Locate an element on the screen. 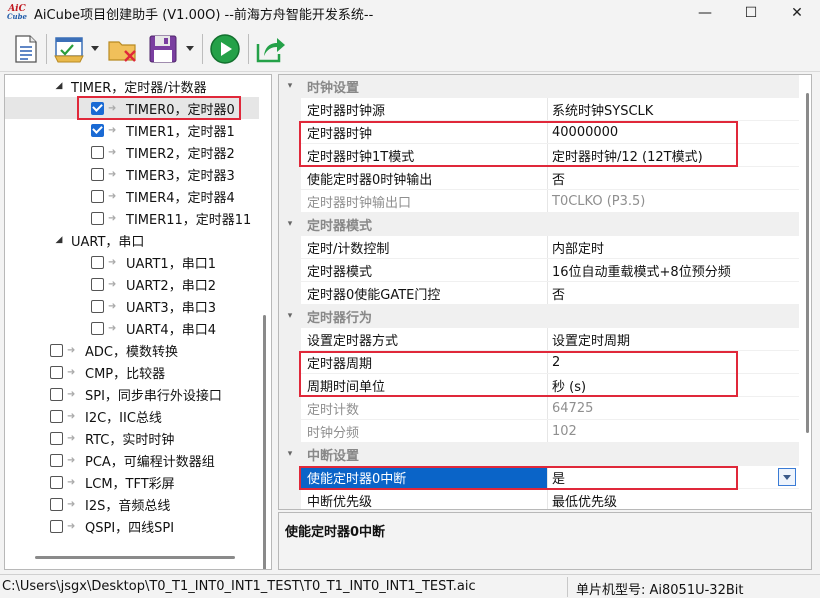 The width and height of the screenshot is (820, 598). tree-item-qspi: ➜ QSPI，四线SPI is located at coordinates (89, 526).